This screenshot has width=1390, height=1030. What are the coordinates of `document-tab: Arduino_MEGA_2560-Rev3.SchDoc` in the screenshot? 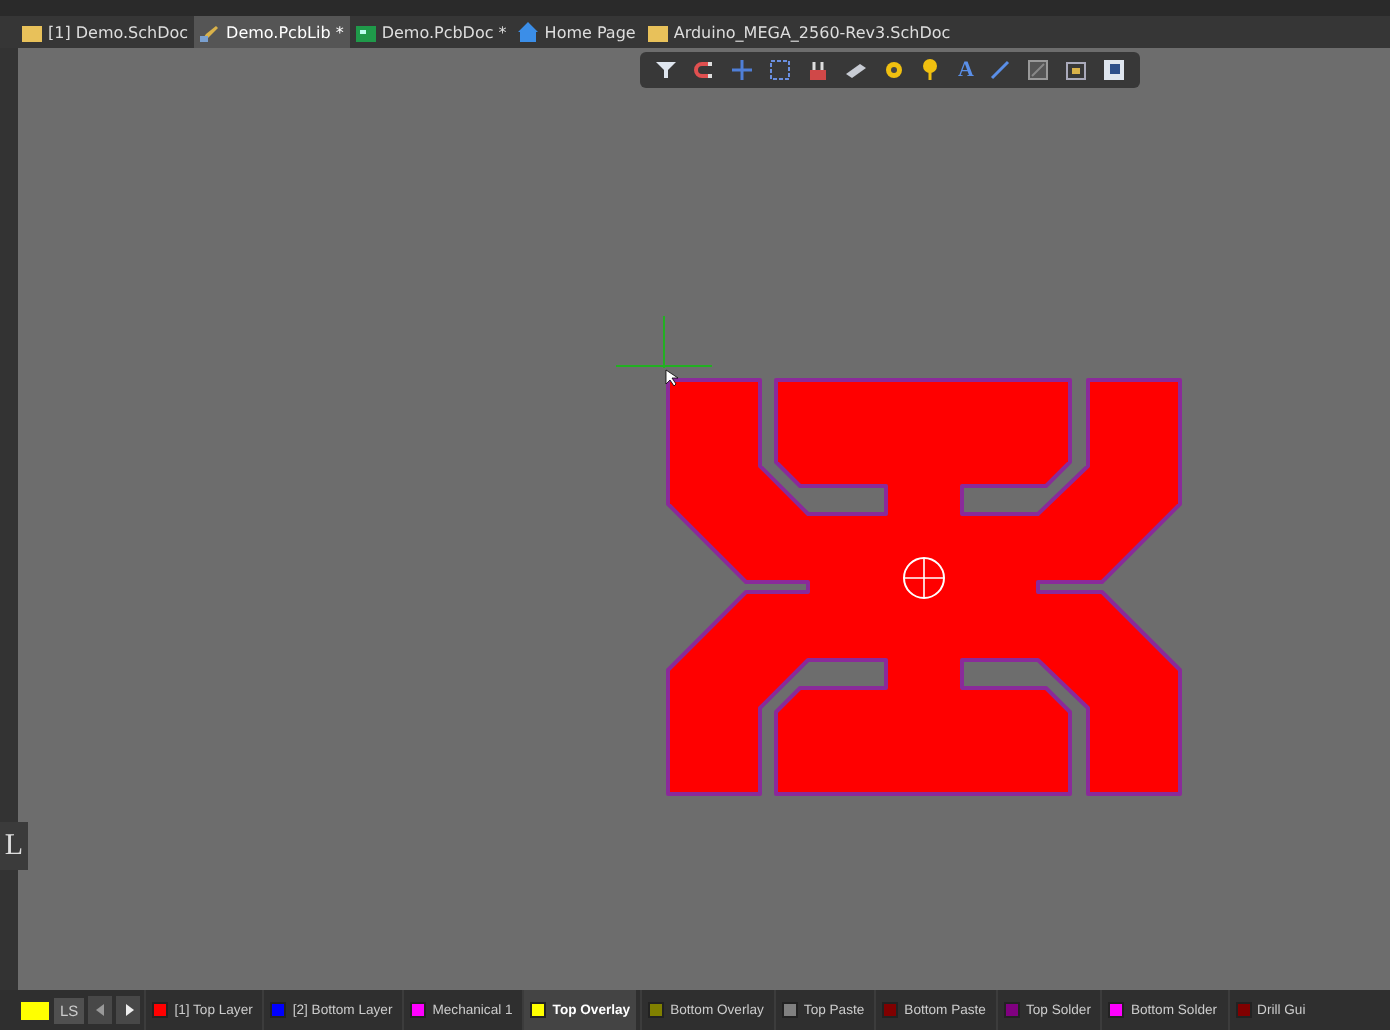 It's located at (799, 32).